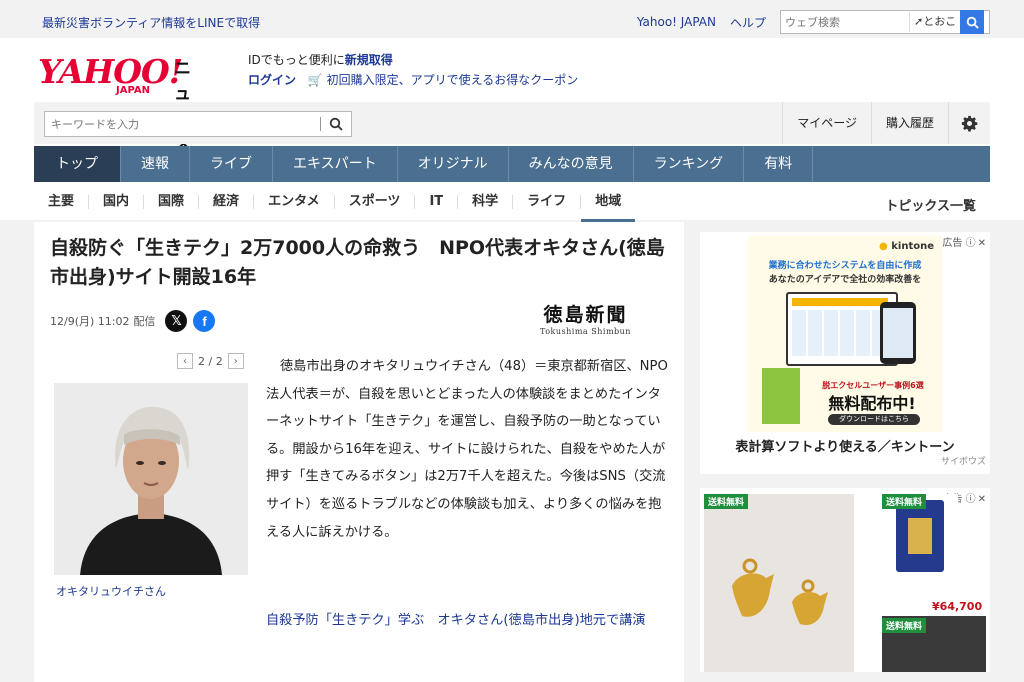 This screenshot has width=1024, height=682. Describe the element at coordinates (375, 202) in the screenshot. I see `topic-sports: スポーツ` at that location.